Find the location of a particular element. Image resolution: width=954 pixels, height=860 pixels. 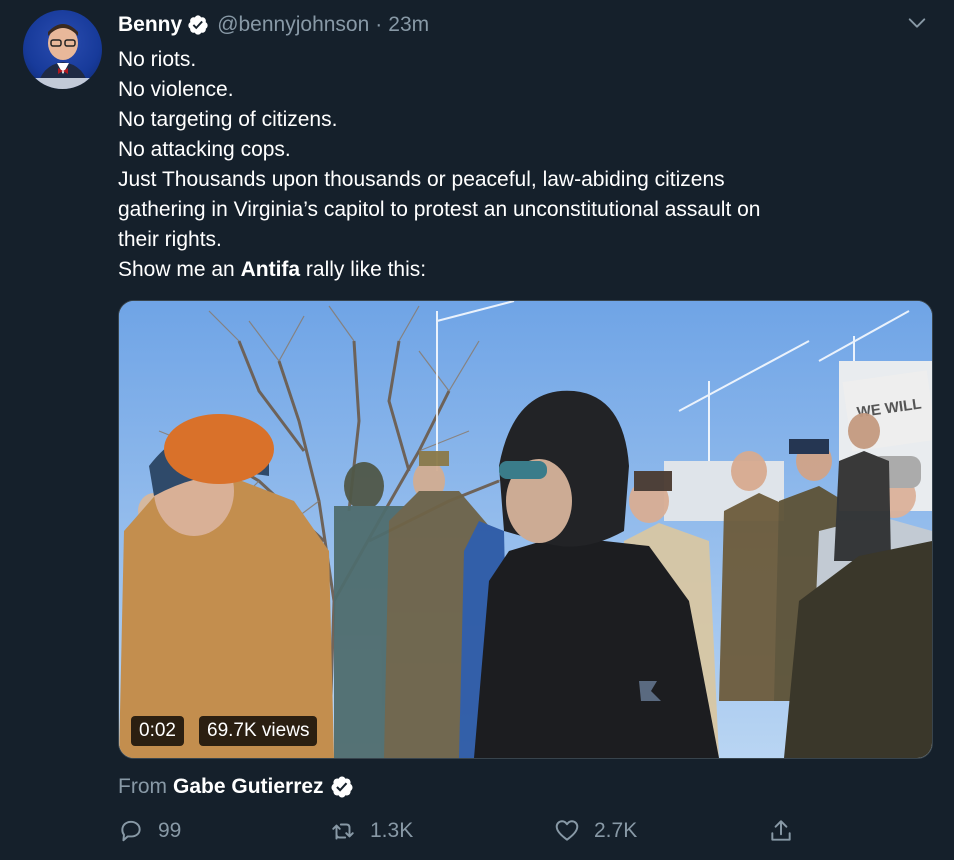

tweet-line: No riots. is located at coordinates (157, 59).